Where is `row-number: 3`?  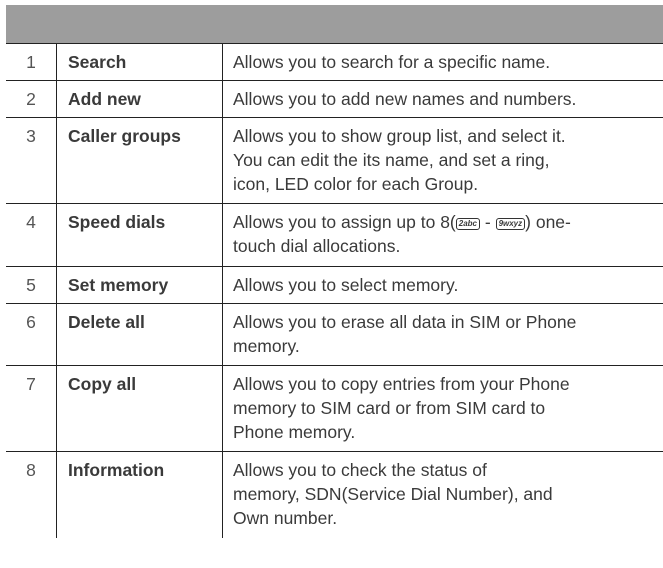 row-number: 3 is located at coordinates (31, 136).